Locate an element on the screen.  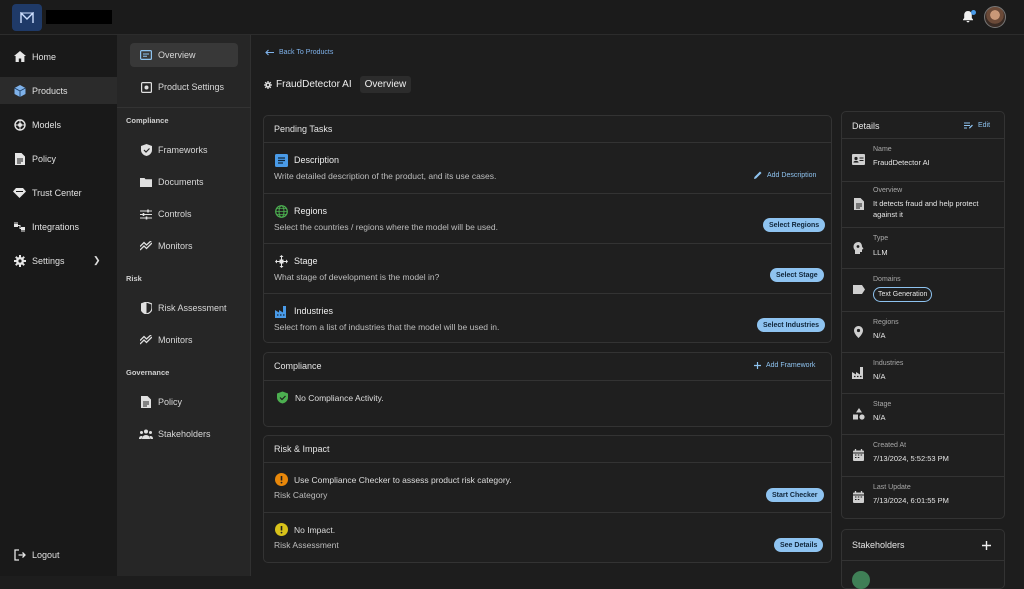
nav-item-label: Integrations is located at coordinates (56, 226).